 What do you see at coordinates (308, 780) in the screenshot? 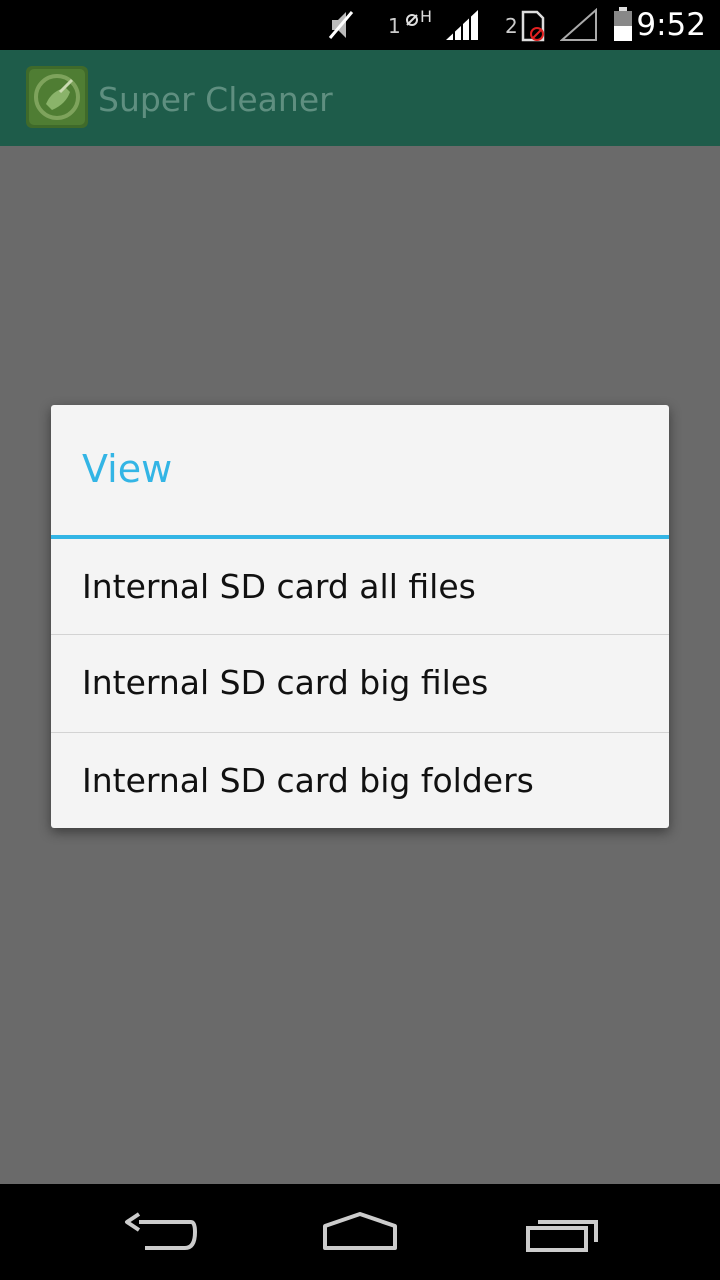
I see `menu-item-label: Internal SD card big folders` at bounding box center [308, 780].